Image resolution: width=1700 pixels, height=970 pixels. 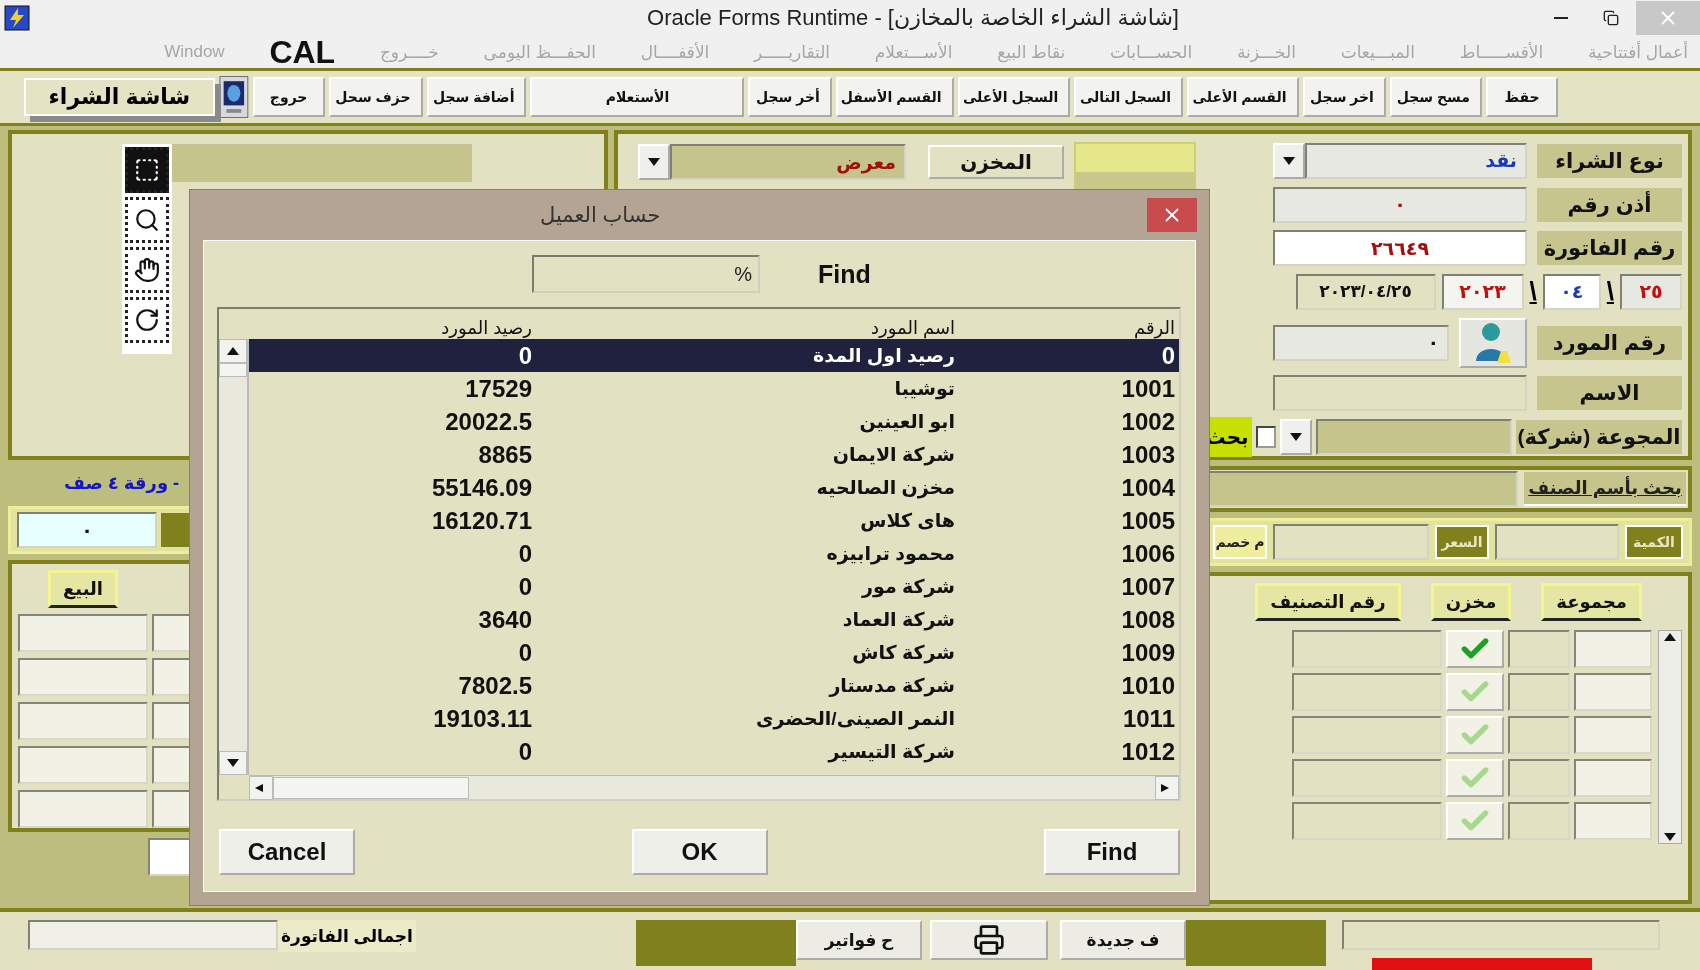 I want to click on sheet-info-text: - ورقة ٤ صف, so click(x=122, y=483).